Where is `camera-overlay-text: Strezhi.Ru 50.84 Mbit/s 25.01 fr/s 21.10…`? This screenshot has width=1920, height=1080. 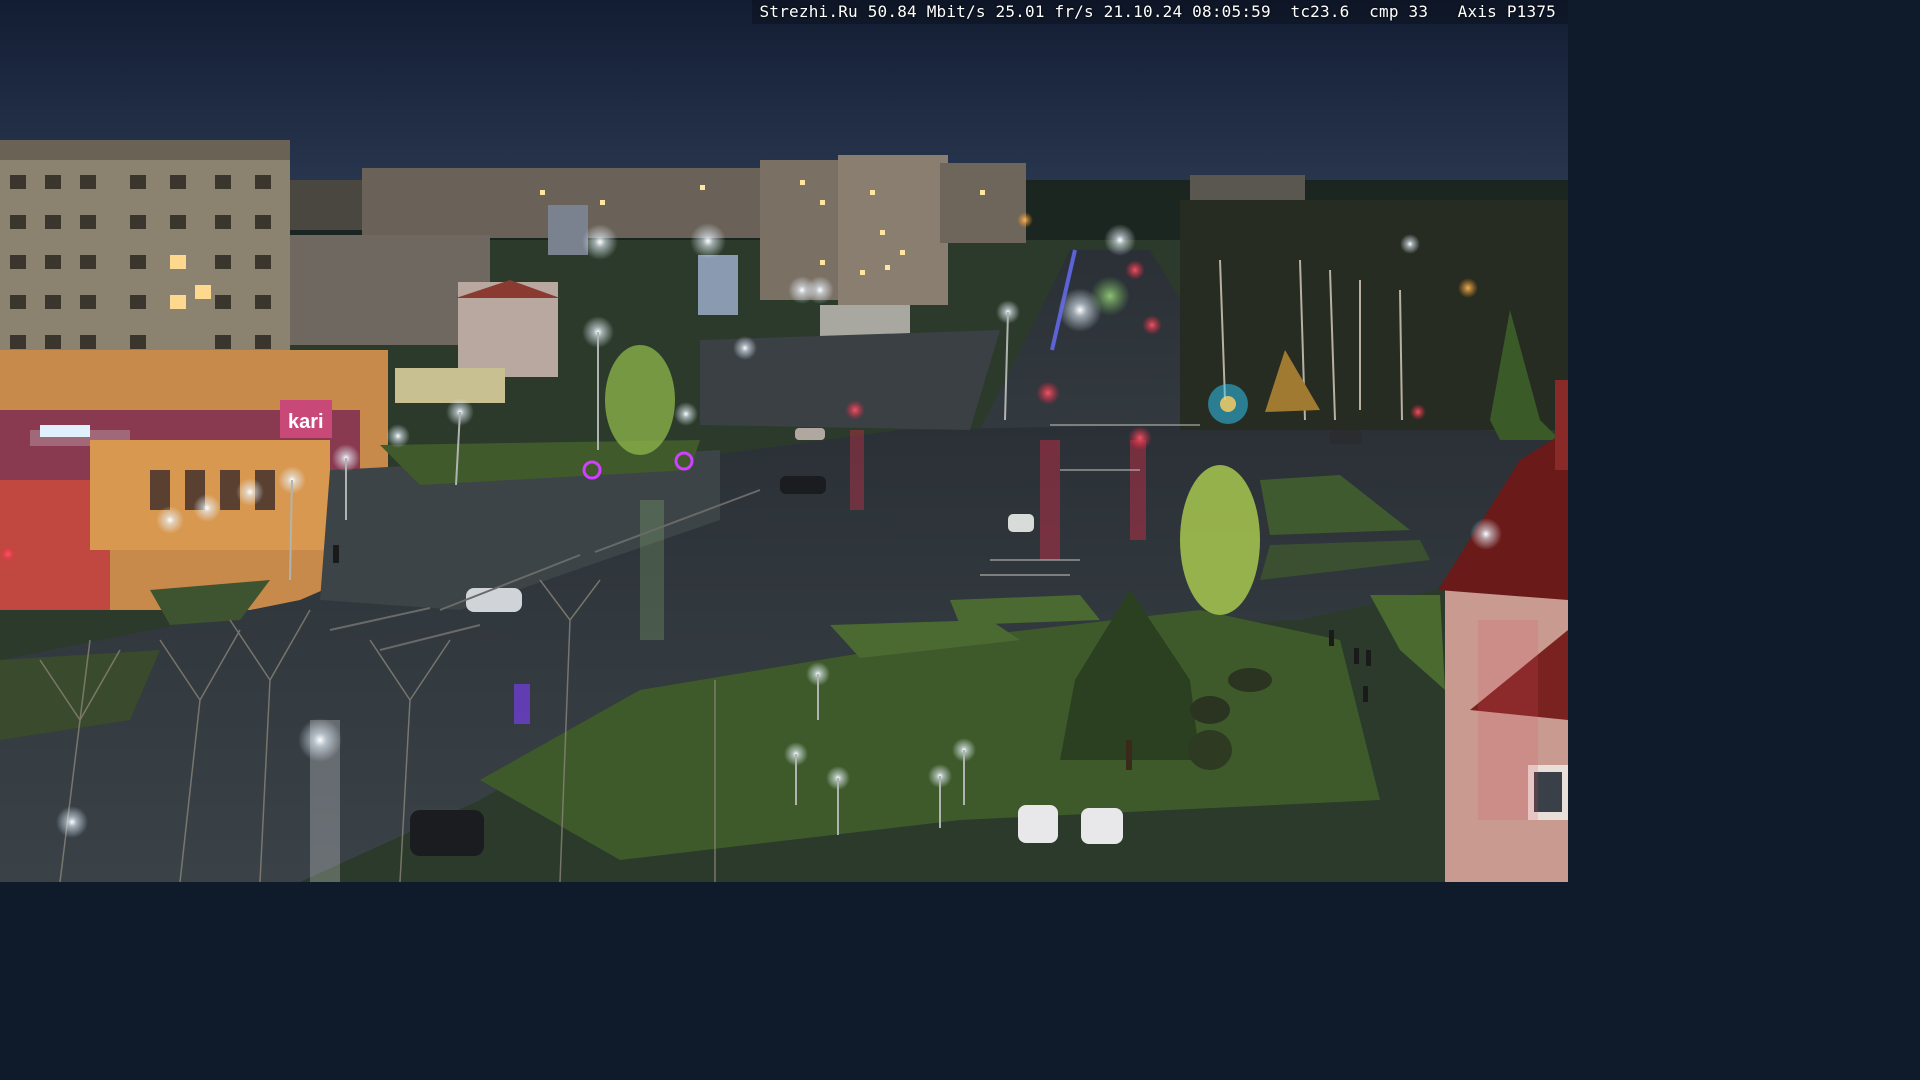 camera-overlay-text: Strezhi.Ru 50.84 Mbit/s 25.01 fr/s 21.10… is located at coordinates (1159, 12).